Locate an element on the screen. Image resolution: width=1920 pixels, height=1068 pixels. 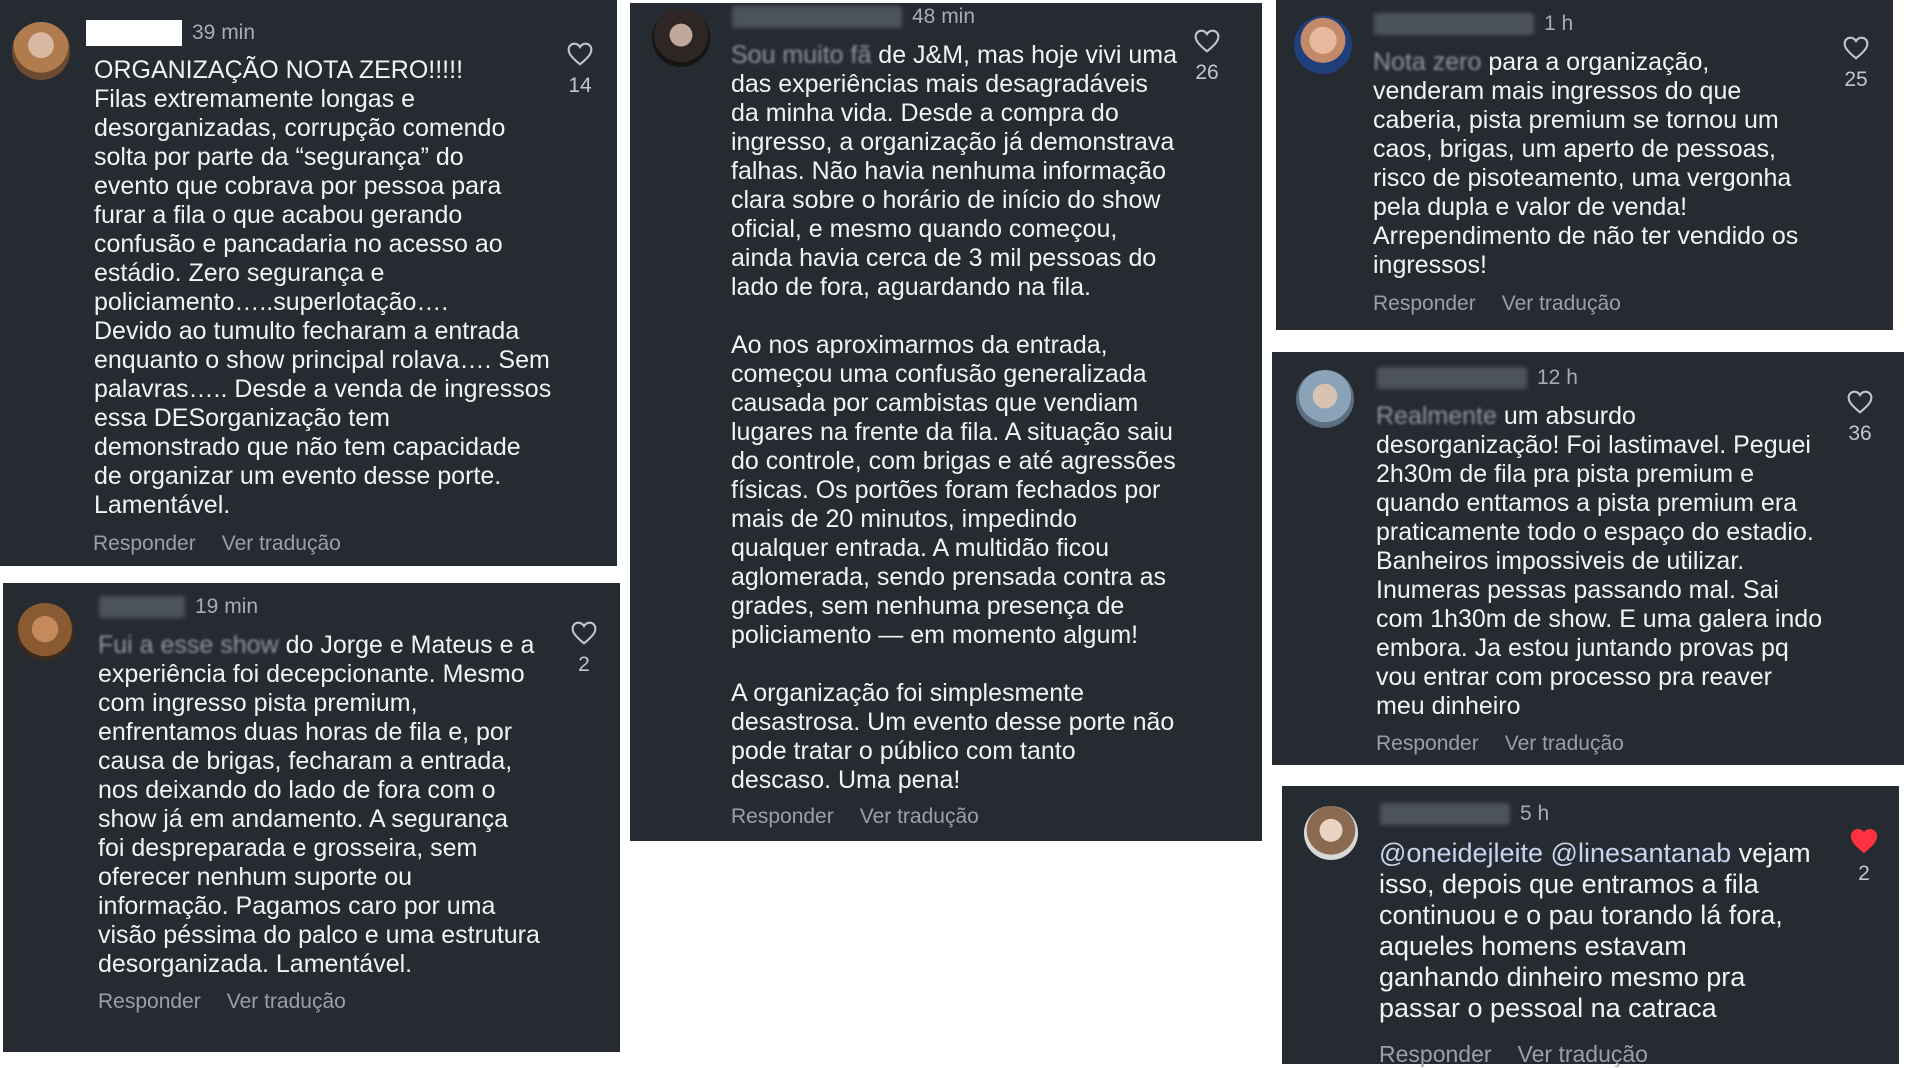
like-control: 36 is located at coordinates (1860, 418).